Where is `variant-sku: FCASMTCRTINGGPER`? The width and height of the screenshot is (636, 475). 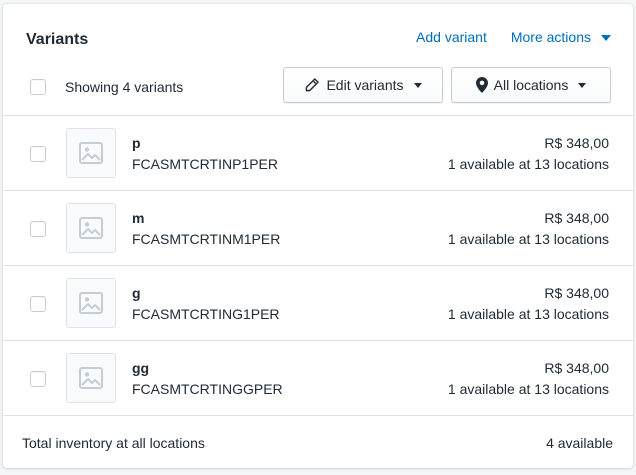
variant-sku: FCASMTCRTINGGPER is located at coordinates (207, 389).